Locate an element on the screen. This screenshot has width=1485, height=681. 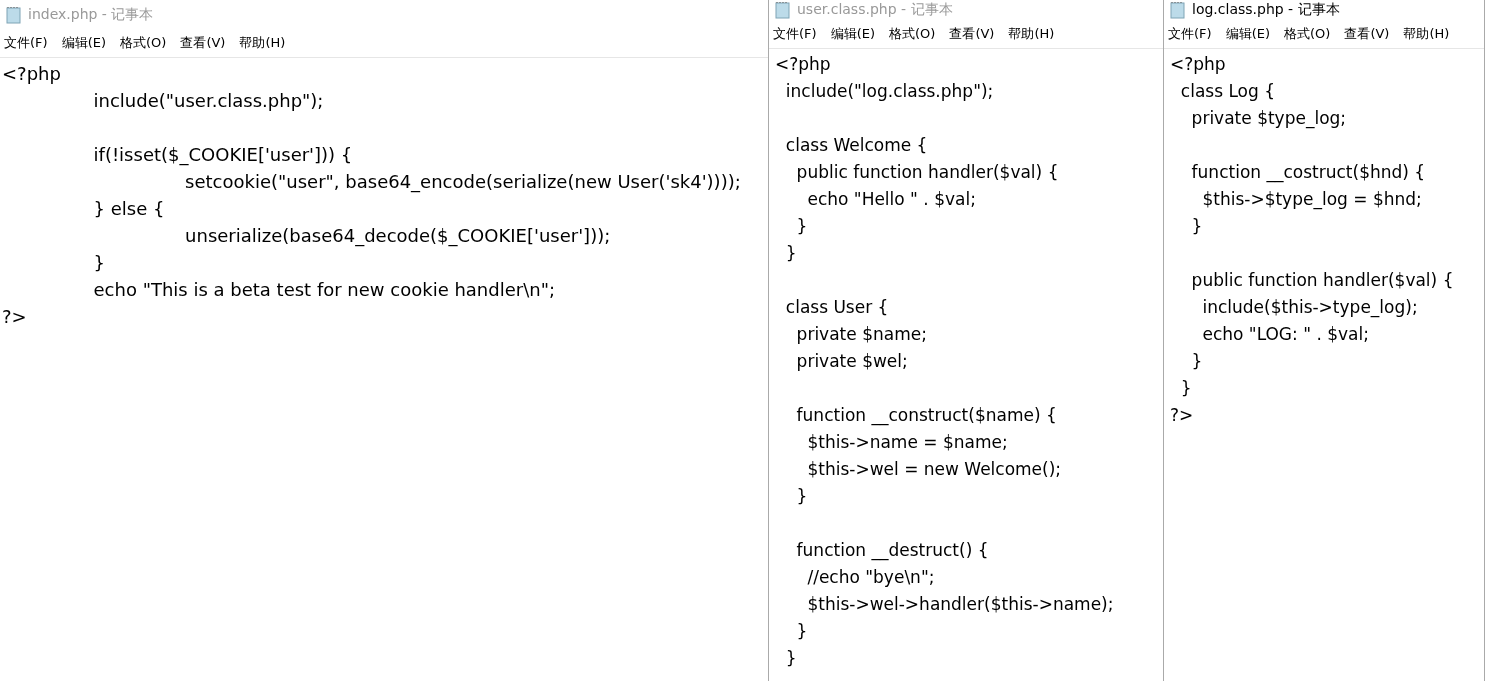
code-line: unserialize(base64_decode($_COOKIE['user'])); is located at coordinates (397, 235).